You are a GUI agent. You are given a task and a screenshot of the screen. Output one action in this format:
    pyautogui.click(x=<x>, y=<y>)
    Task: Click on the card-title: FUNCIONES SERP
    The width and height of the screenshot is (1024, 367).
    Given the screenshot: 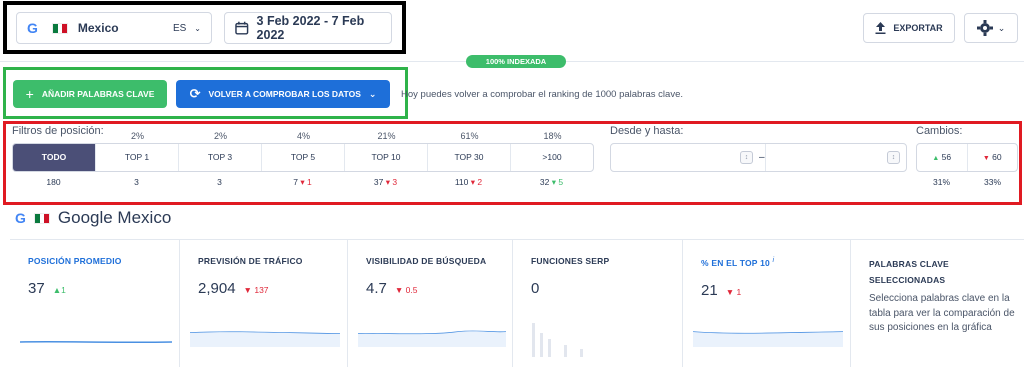 What is the action you would take?
    pyautogui.click(x=570, y=261)
    